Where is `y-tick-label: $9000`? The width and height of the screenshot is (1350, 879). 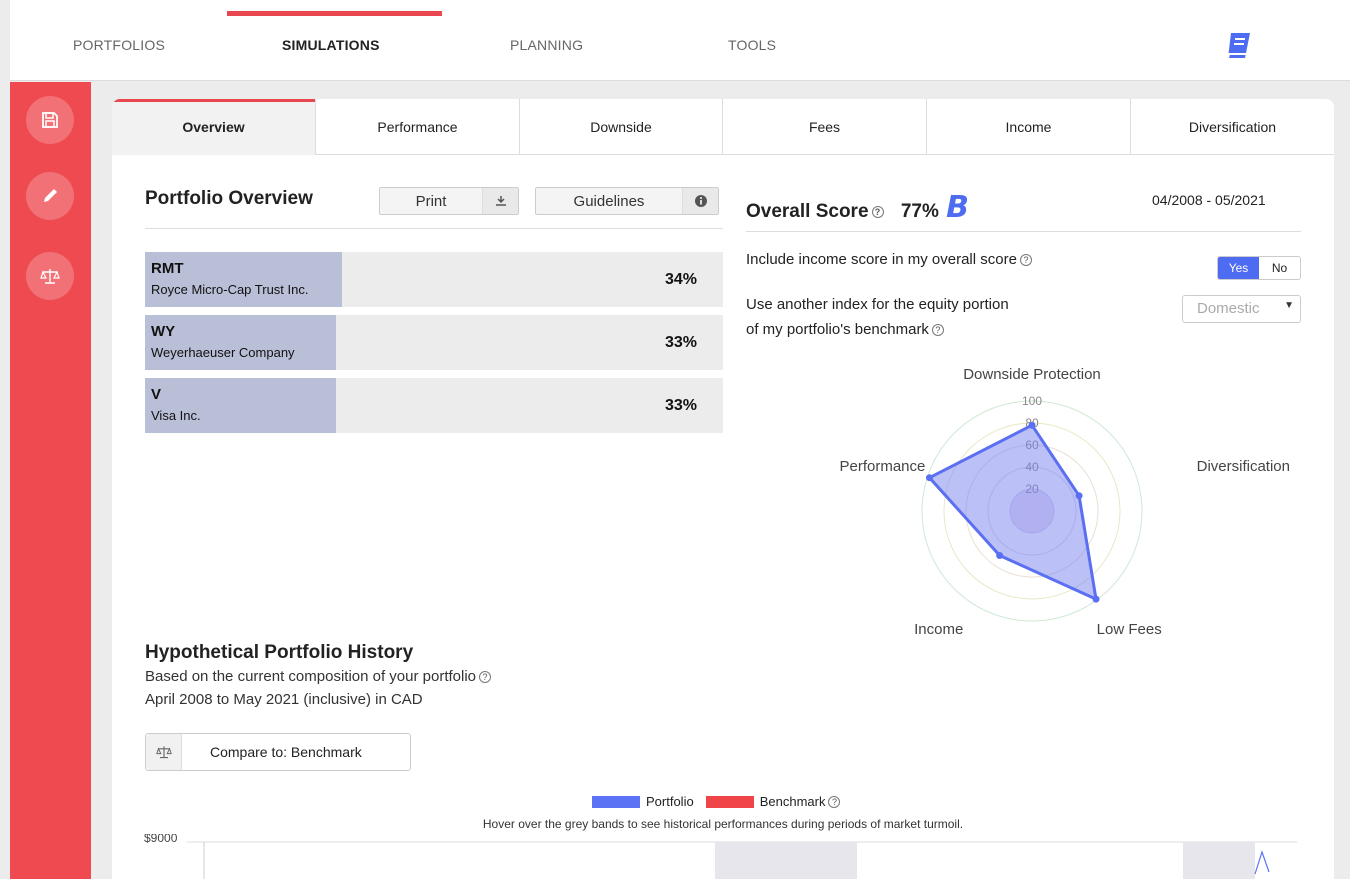
y-tick-label: $9000 is located at coordinates (161, 839).